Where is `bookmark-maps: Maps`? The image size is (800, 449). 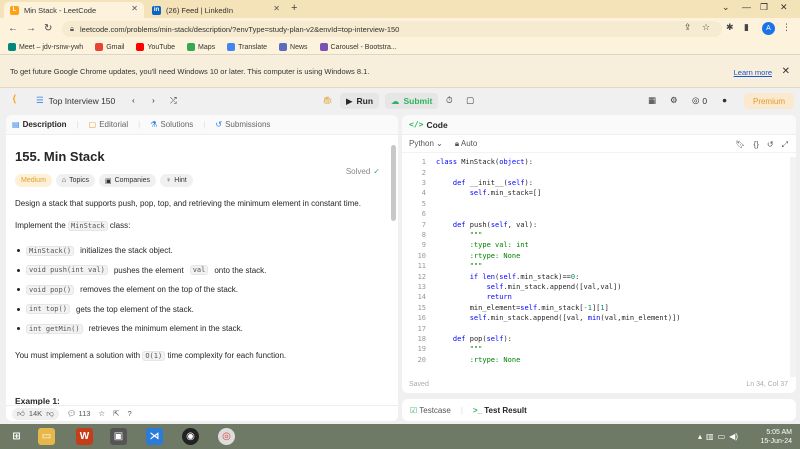 bookmark-maps: Maps is located at coordinates (200, 47).